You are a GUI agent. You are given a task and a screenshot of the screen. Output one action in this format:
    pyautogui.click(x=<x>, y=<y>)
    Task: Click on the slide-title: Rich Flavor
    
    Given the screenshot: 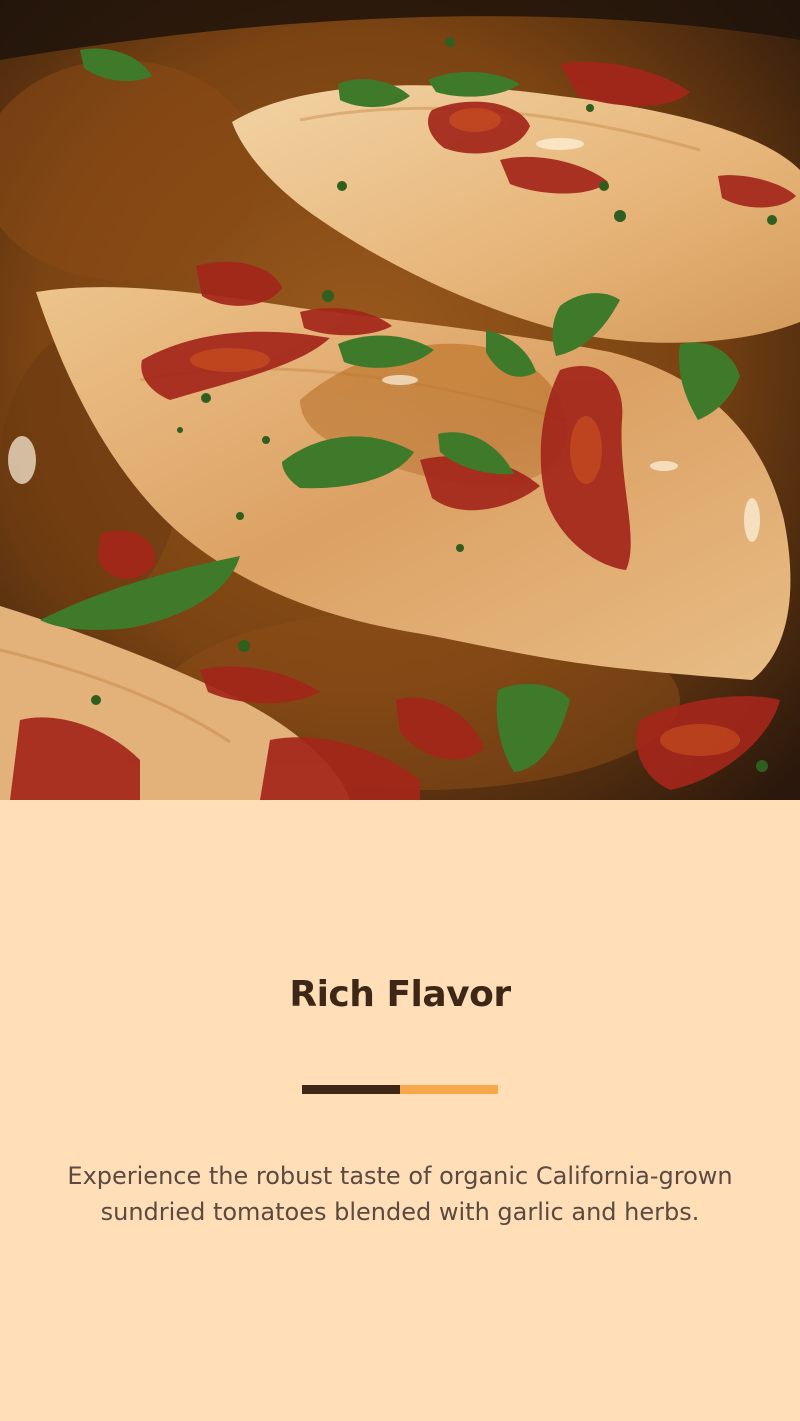 What is the action you would take?
    pyautogui.click(x=400, y=994)
    